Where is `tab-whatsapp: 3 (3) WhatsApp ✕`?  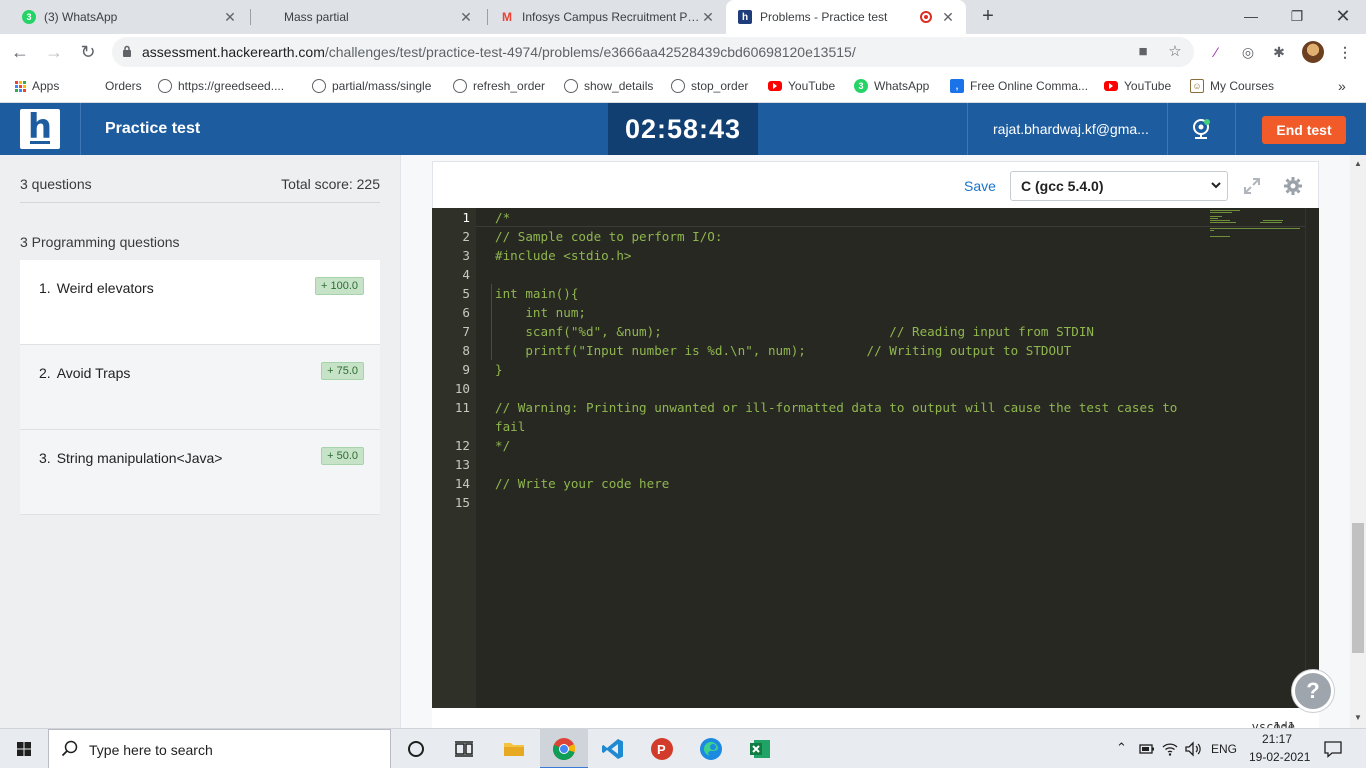 tab-whatsapp: 3 (3) WhatsApp ✕ is located at coordinates (129, 17).